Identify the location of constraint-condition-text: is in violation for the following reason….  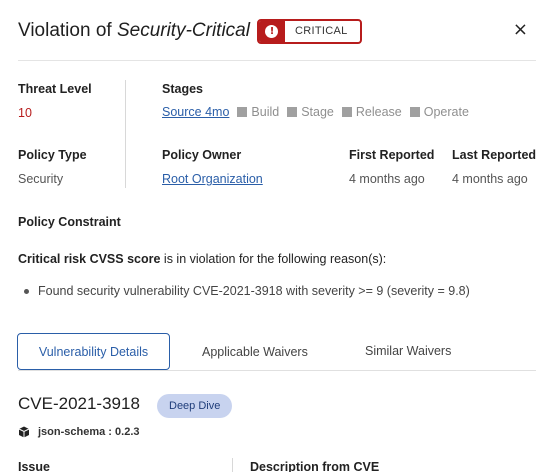
(273, 259).